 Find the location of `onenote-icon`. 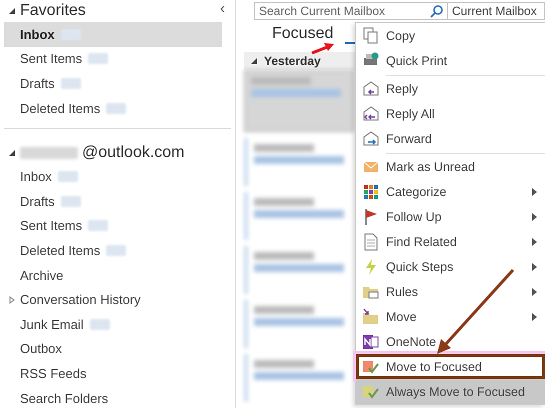

onenote-icon is located at coordinates (371, 341).